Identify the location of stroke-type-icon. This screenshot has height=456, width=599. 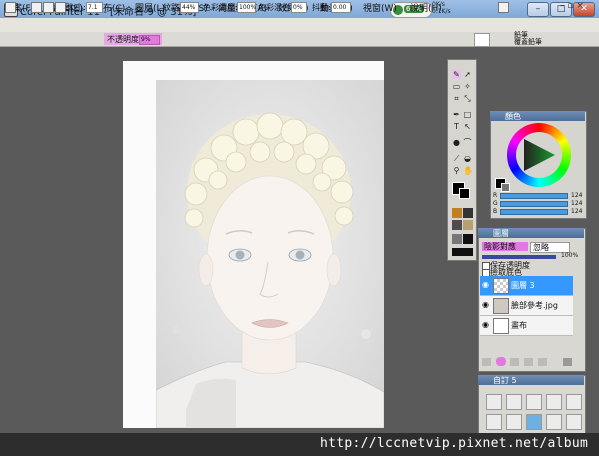
(48, 7).